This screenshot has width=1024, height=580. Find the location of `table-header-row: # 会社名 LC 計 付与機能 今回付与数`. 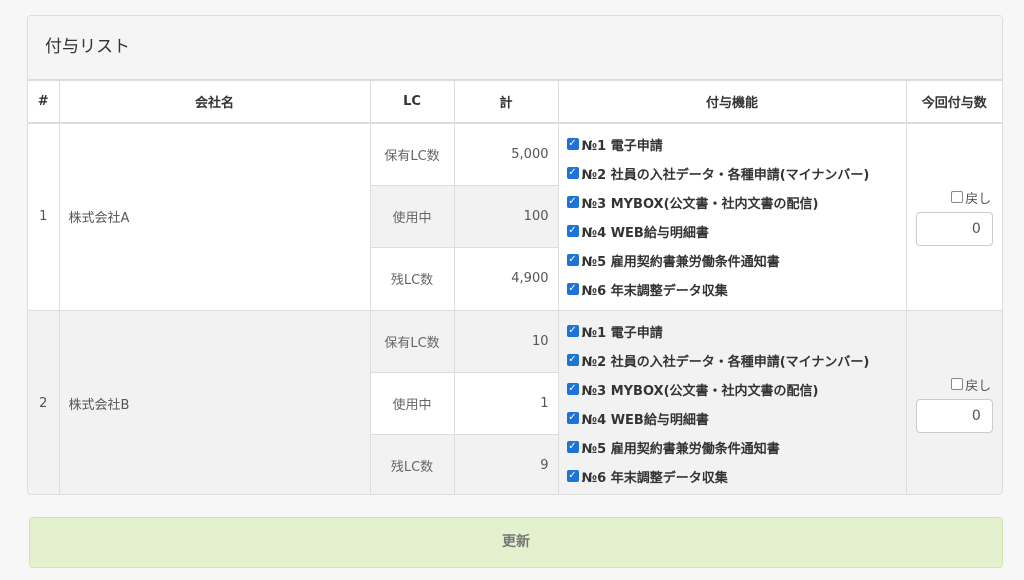

table-header-row: # 会社名 LC 計 付与機能 今回付与数 is located at coordinates (515, 102).